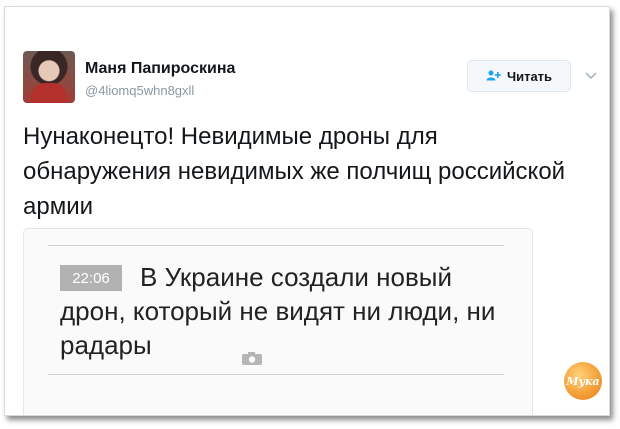 This screenshot has height=429, width=620. What do you see at coordinates (212, 352) in the screenshot?
I see `camera-icon` at bounding box center [212, 352].